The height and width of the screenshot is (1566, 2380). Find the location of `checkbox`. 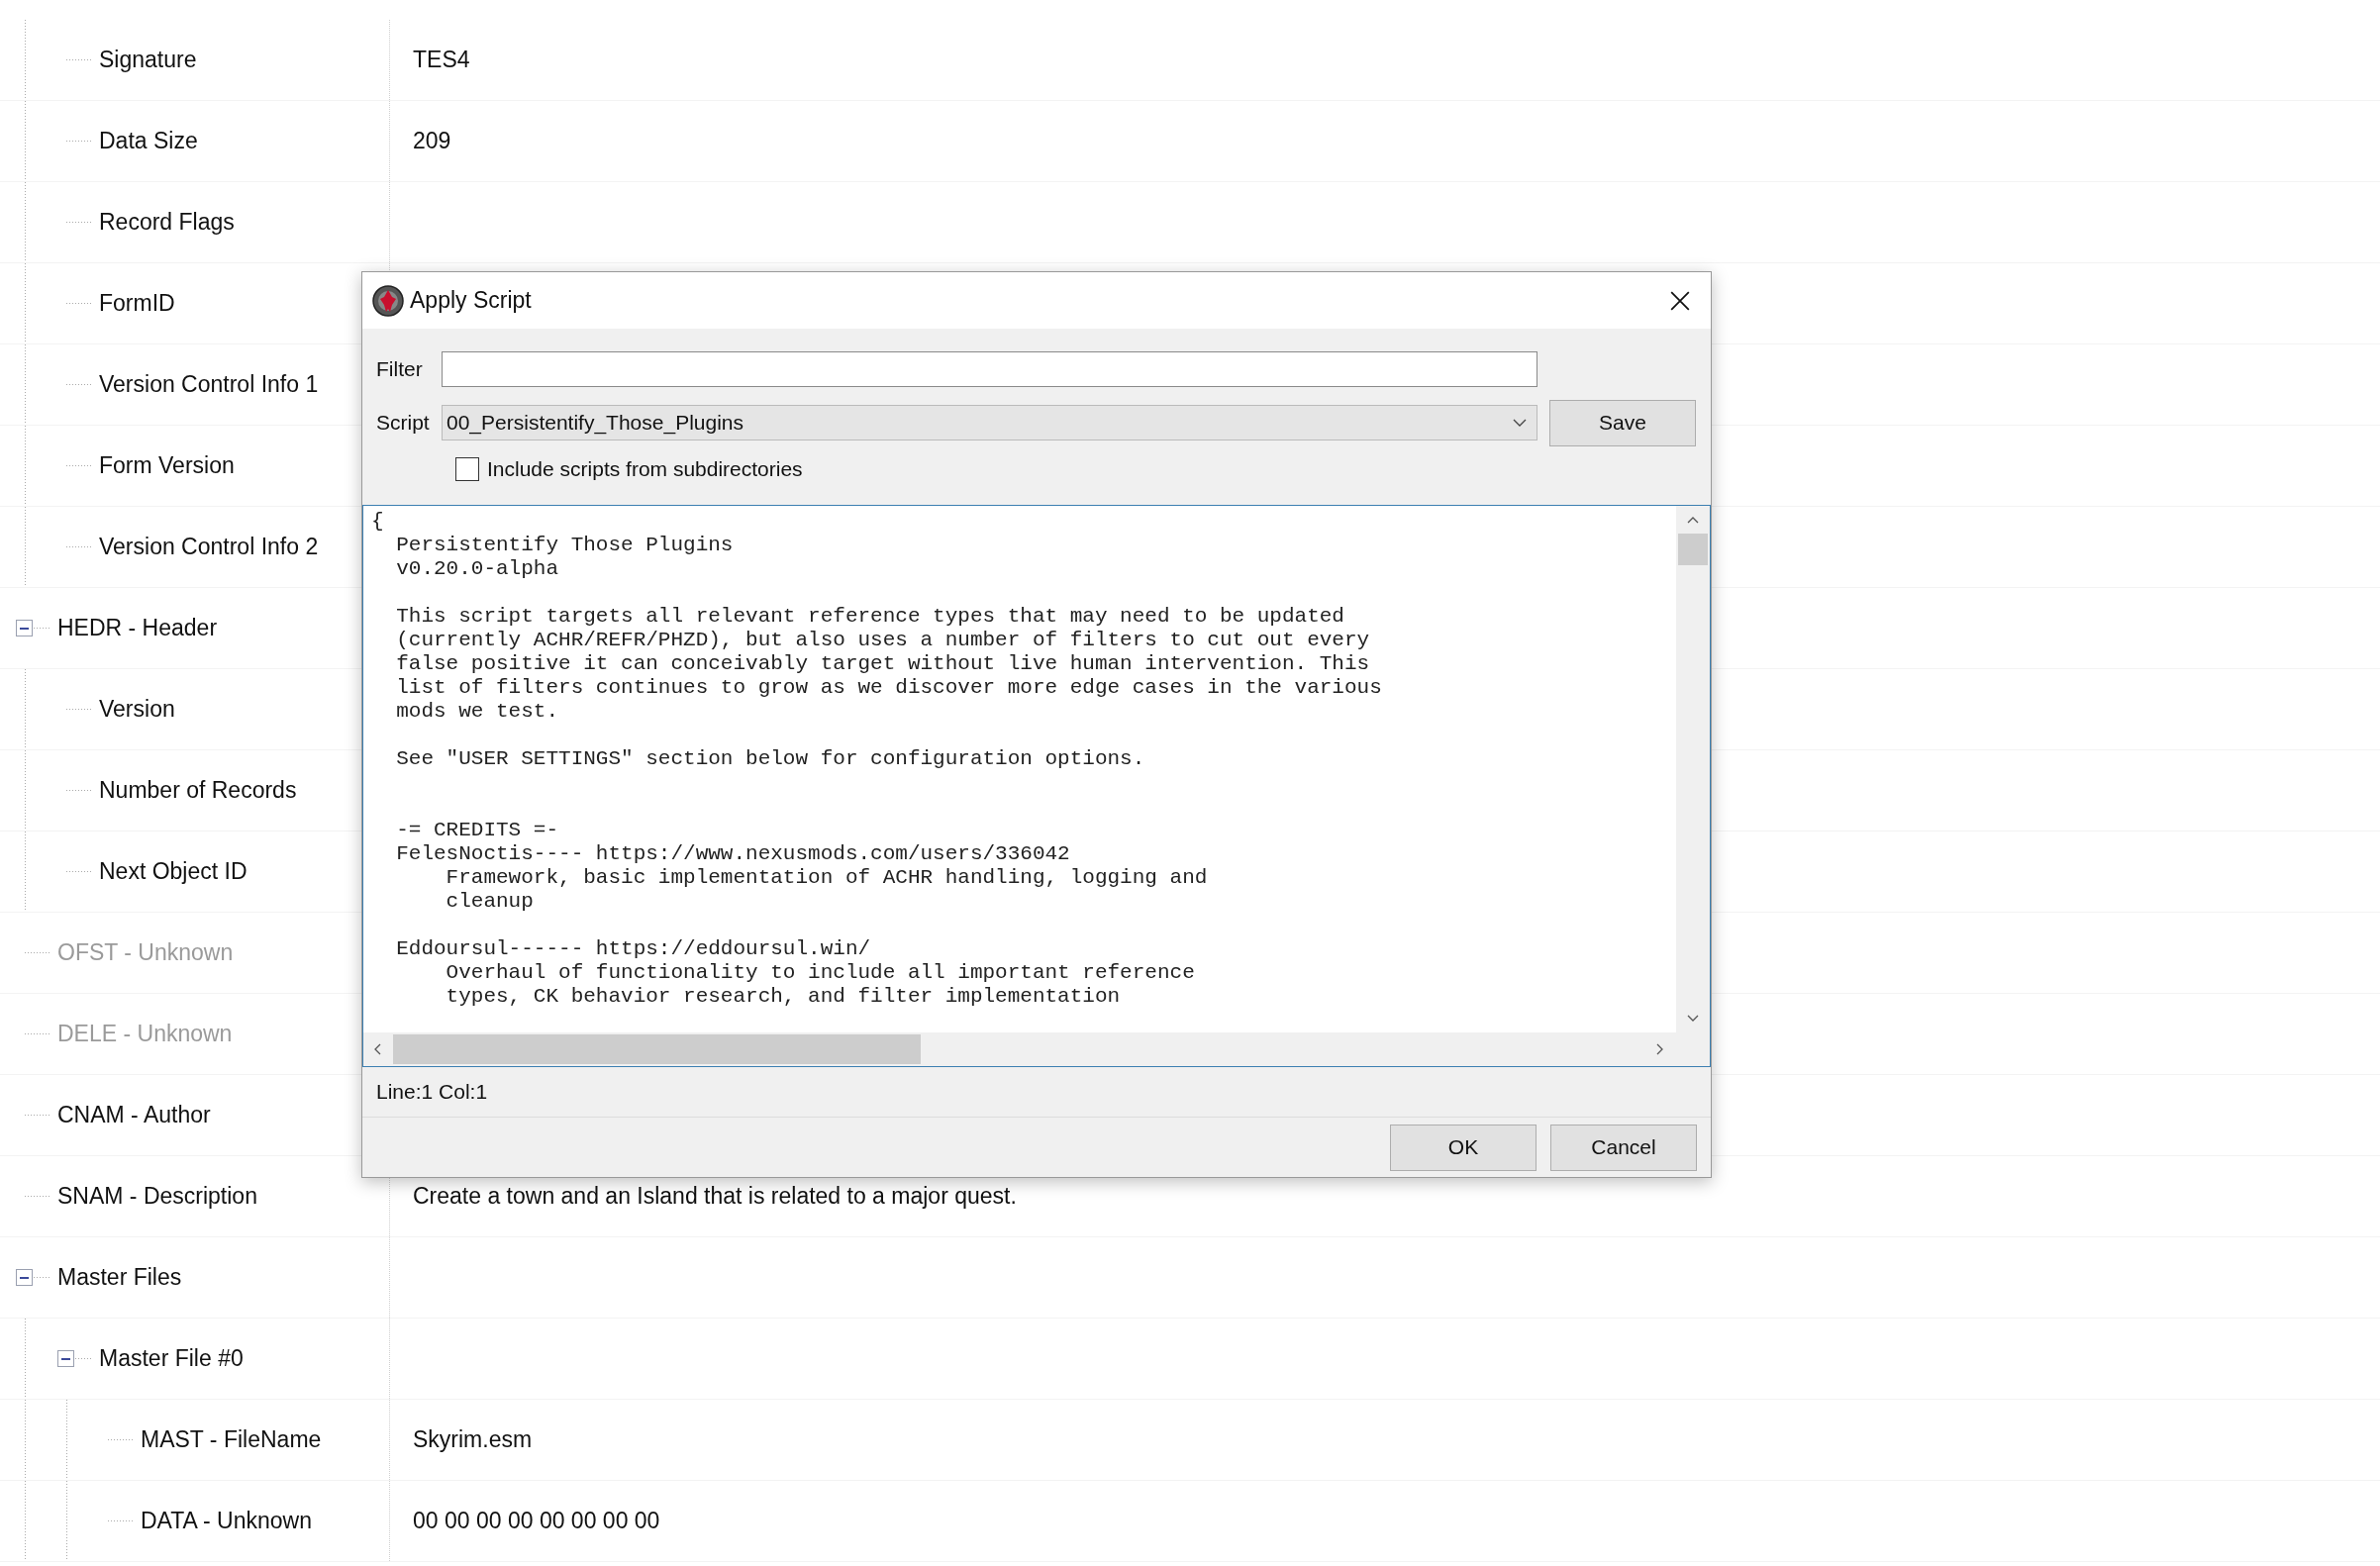

checkbox is located at coordinates (467, 469).